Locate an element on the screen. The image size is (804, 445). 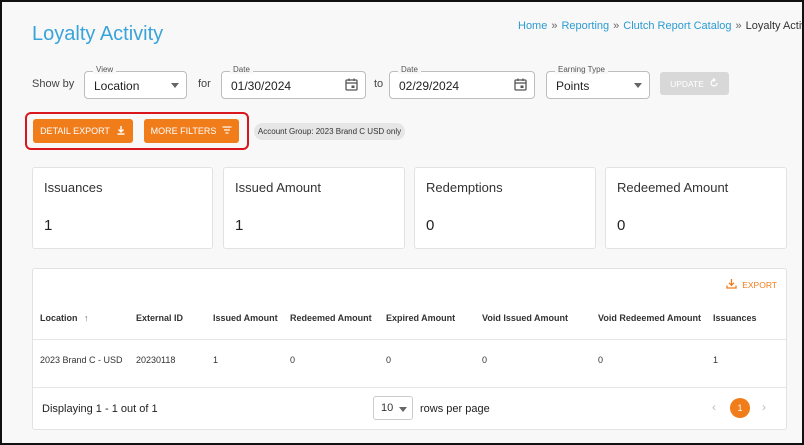
cell-void-redeemed-amount: 0 is located at coordinates (601, 360).